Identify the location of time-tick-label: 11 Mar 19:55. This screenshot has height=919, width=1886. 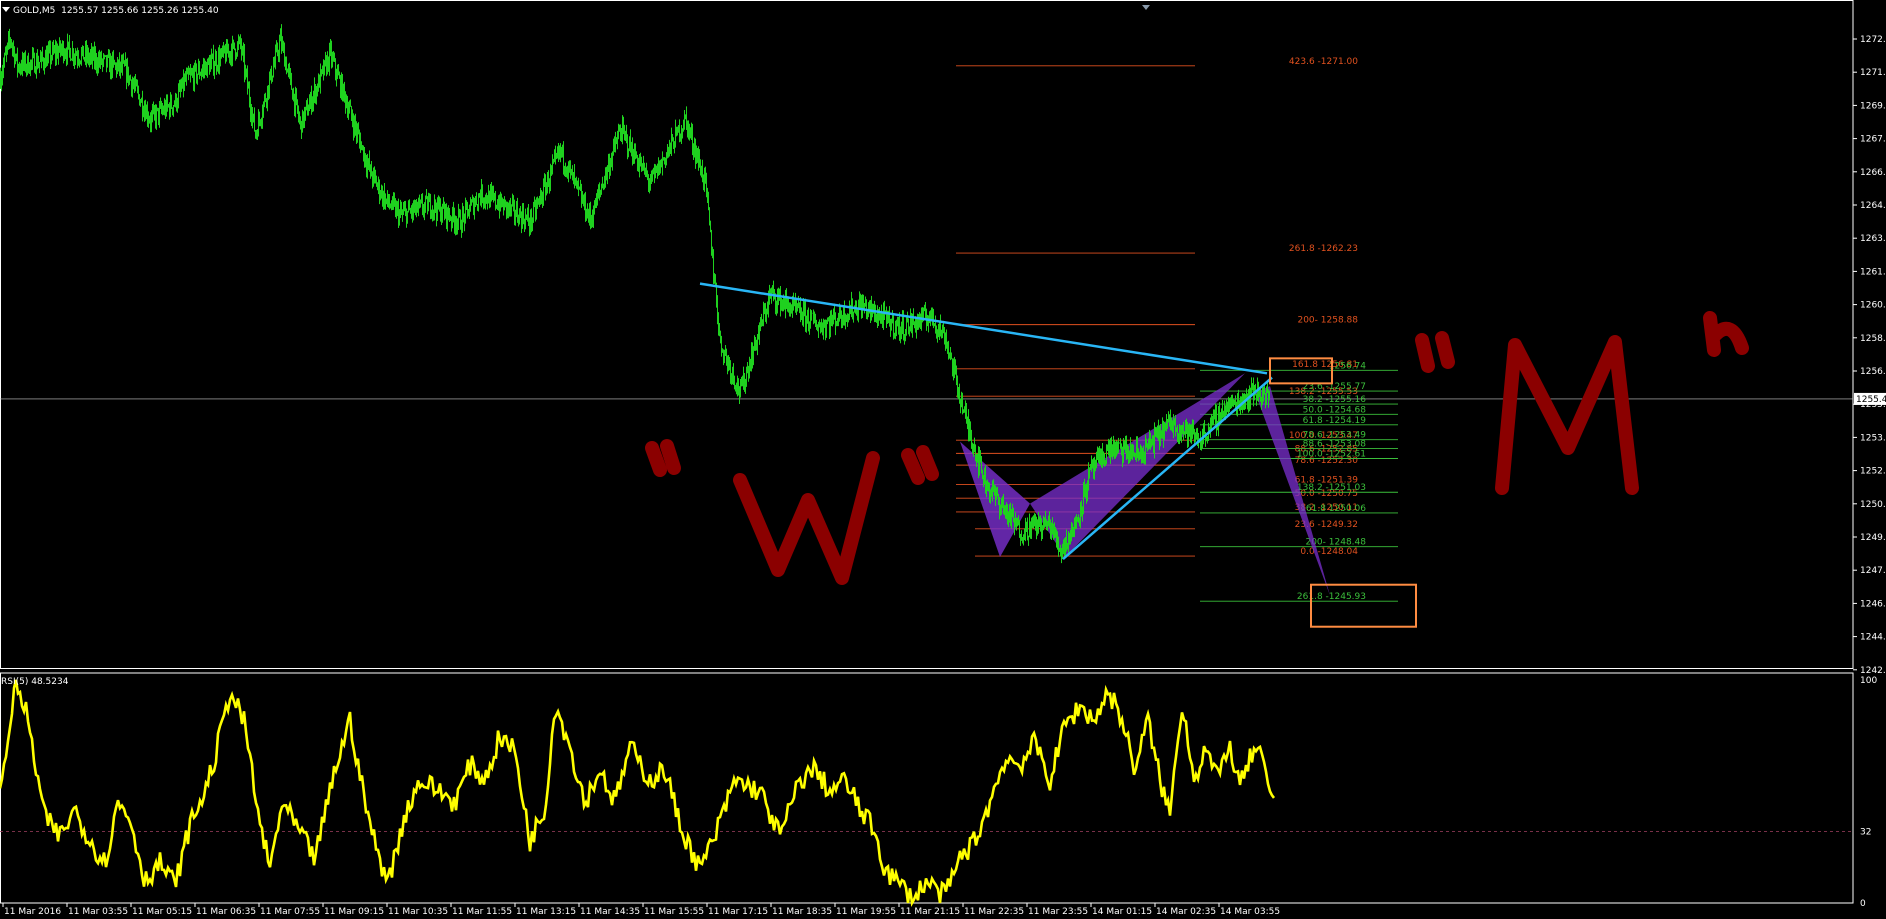
(866, 911).